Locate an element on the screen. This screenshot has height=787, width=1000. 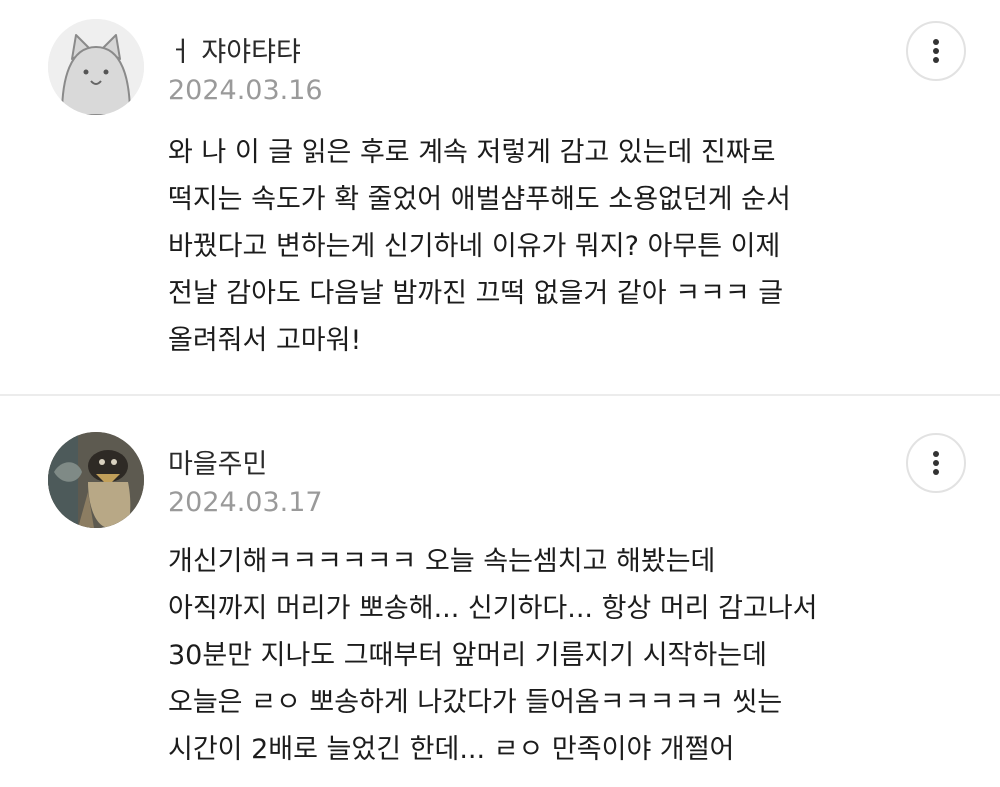
comment-line: 떡지는 속도가 확 줄었어 애벌샴푸해도 소용없던게 순서 is located at coordinates (479, 199).